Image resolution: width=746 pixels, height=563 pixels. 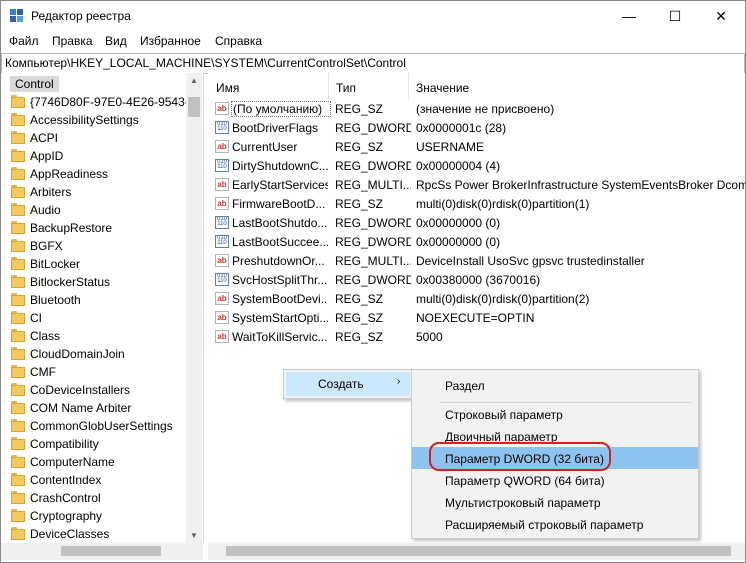 What do you see at coordinates (100, 192) in the screenshot?
I see `tree-item: Arbiters` at bounding box center [100, 192].